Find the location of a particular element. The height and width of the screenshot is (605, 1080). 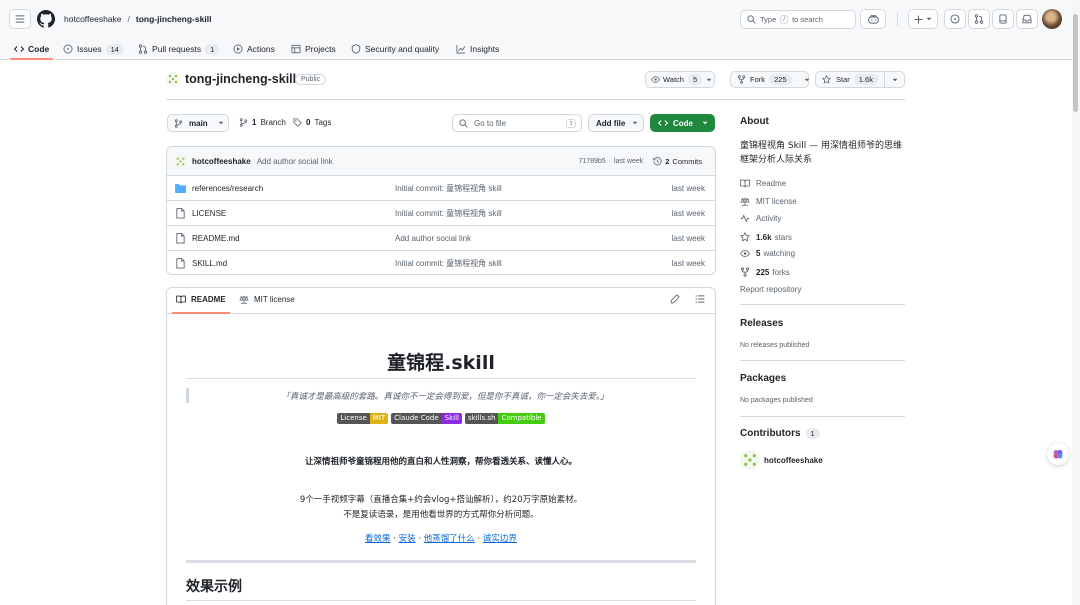

file-name: LICENSE is located at coordinates (293, 213).